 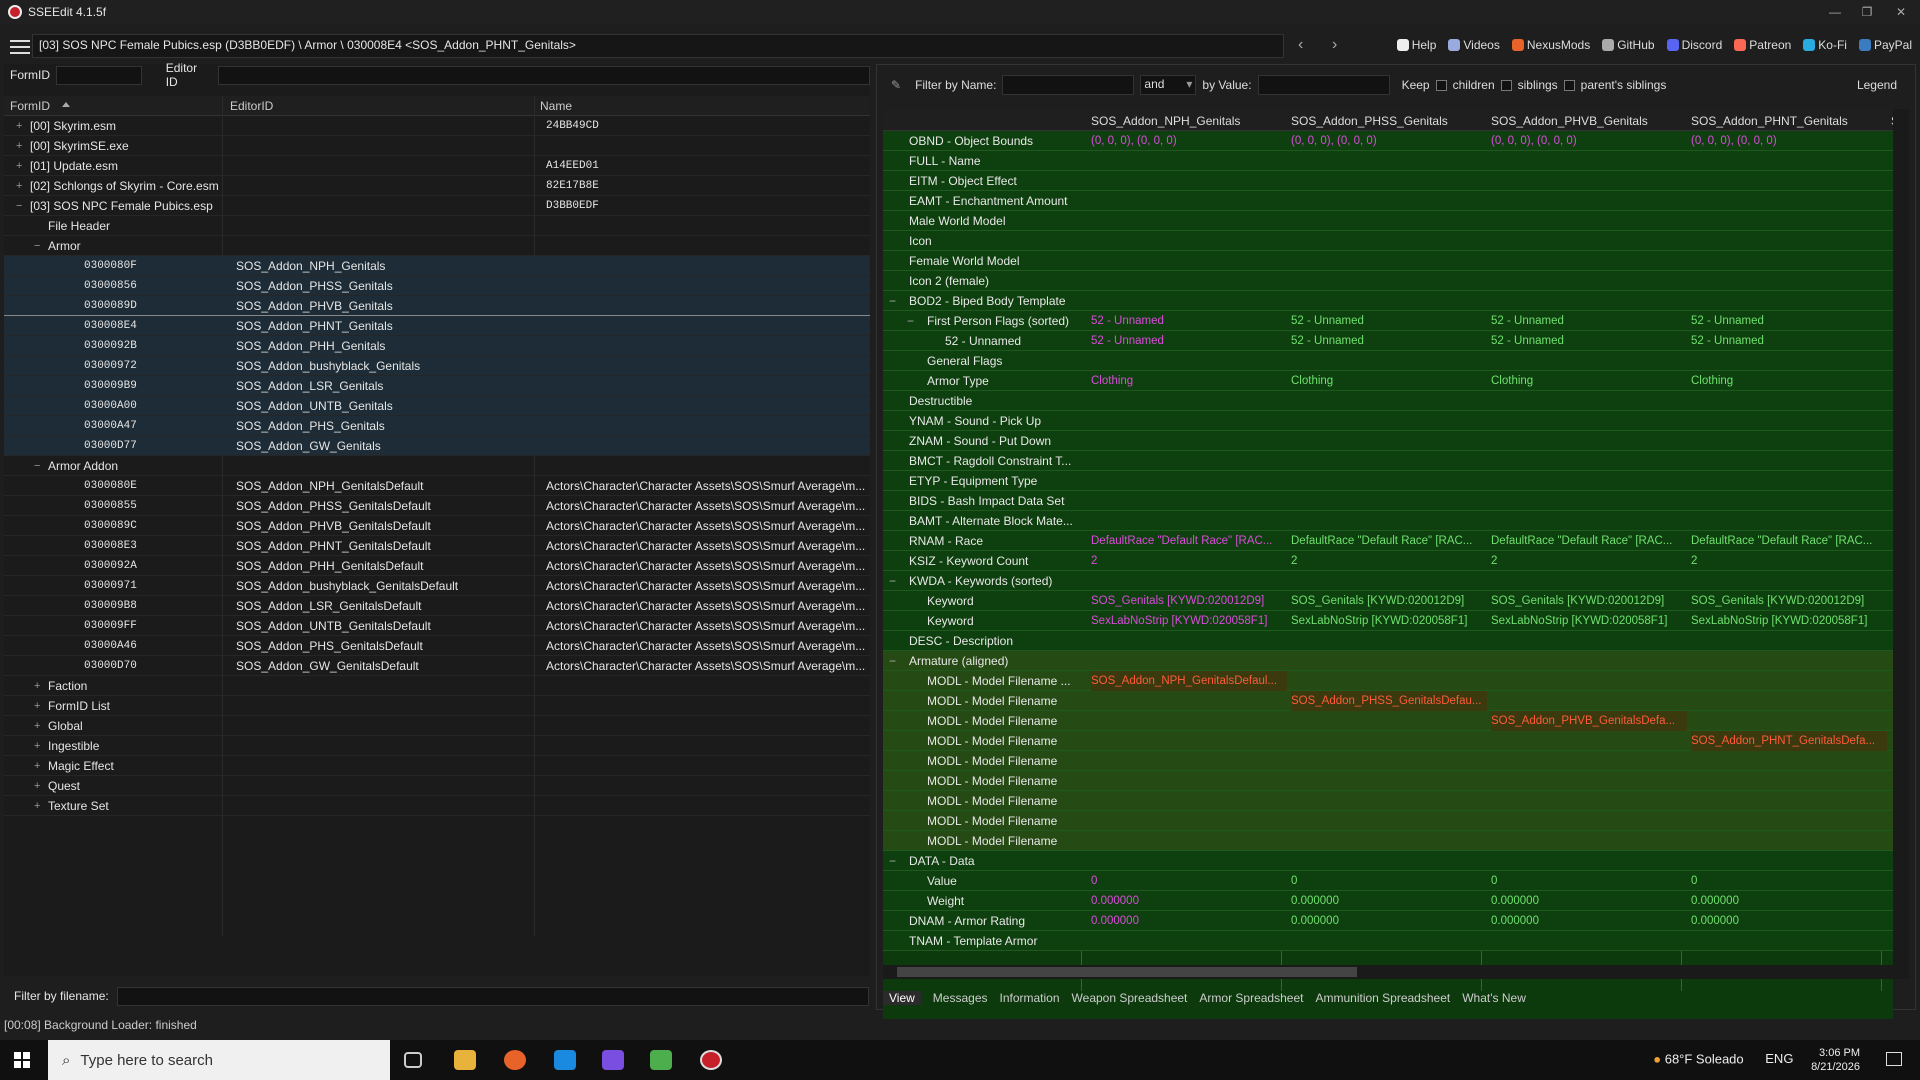 I want to click on grid-column-header: SOS_Addon_PHNT_Genitals, so click(x=1769, y=121).